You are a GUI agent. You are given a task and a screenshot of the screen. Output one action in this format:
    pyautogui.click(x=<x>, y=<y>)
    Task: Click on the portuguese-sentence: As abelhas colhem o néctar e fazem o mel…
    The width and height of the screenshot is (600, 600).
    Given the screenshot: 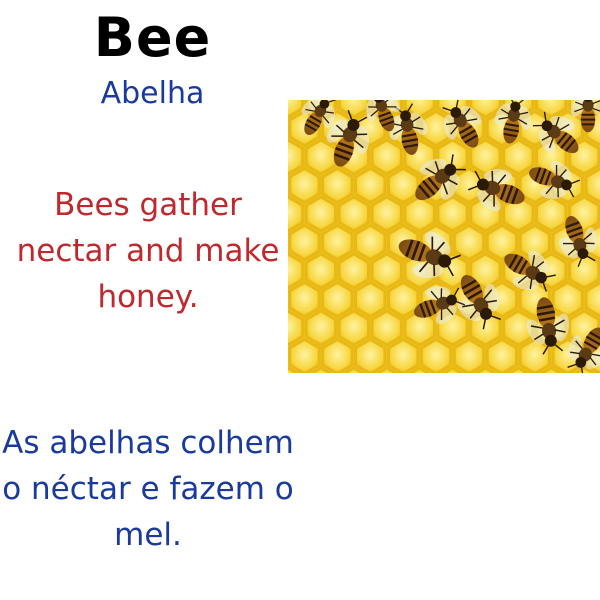 What is the action you would take?
    pyautogui.click(x=148, y=489)
    